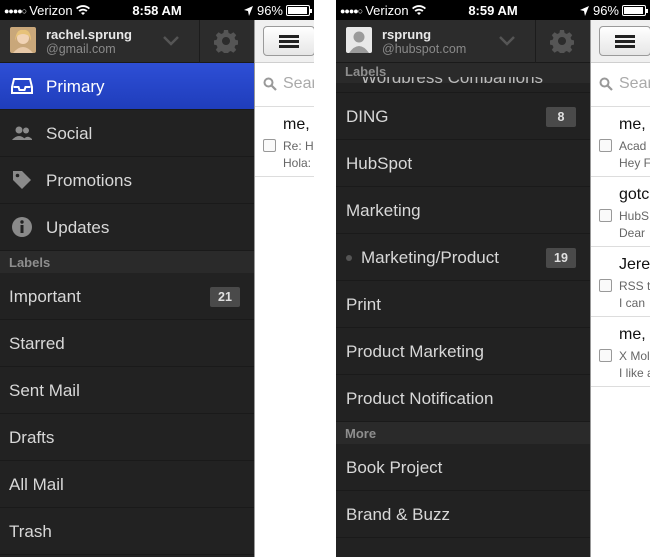  What do you see at coordinates (363, 304) in the screenshot?
I see `label-name: Print` at bounding box center [363, 304].